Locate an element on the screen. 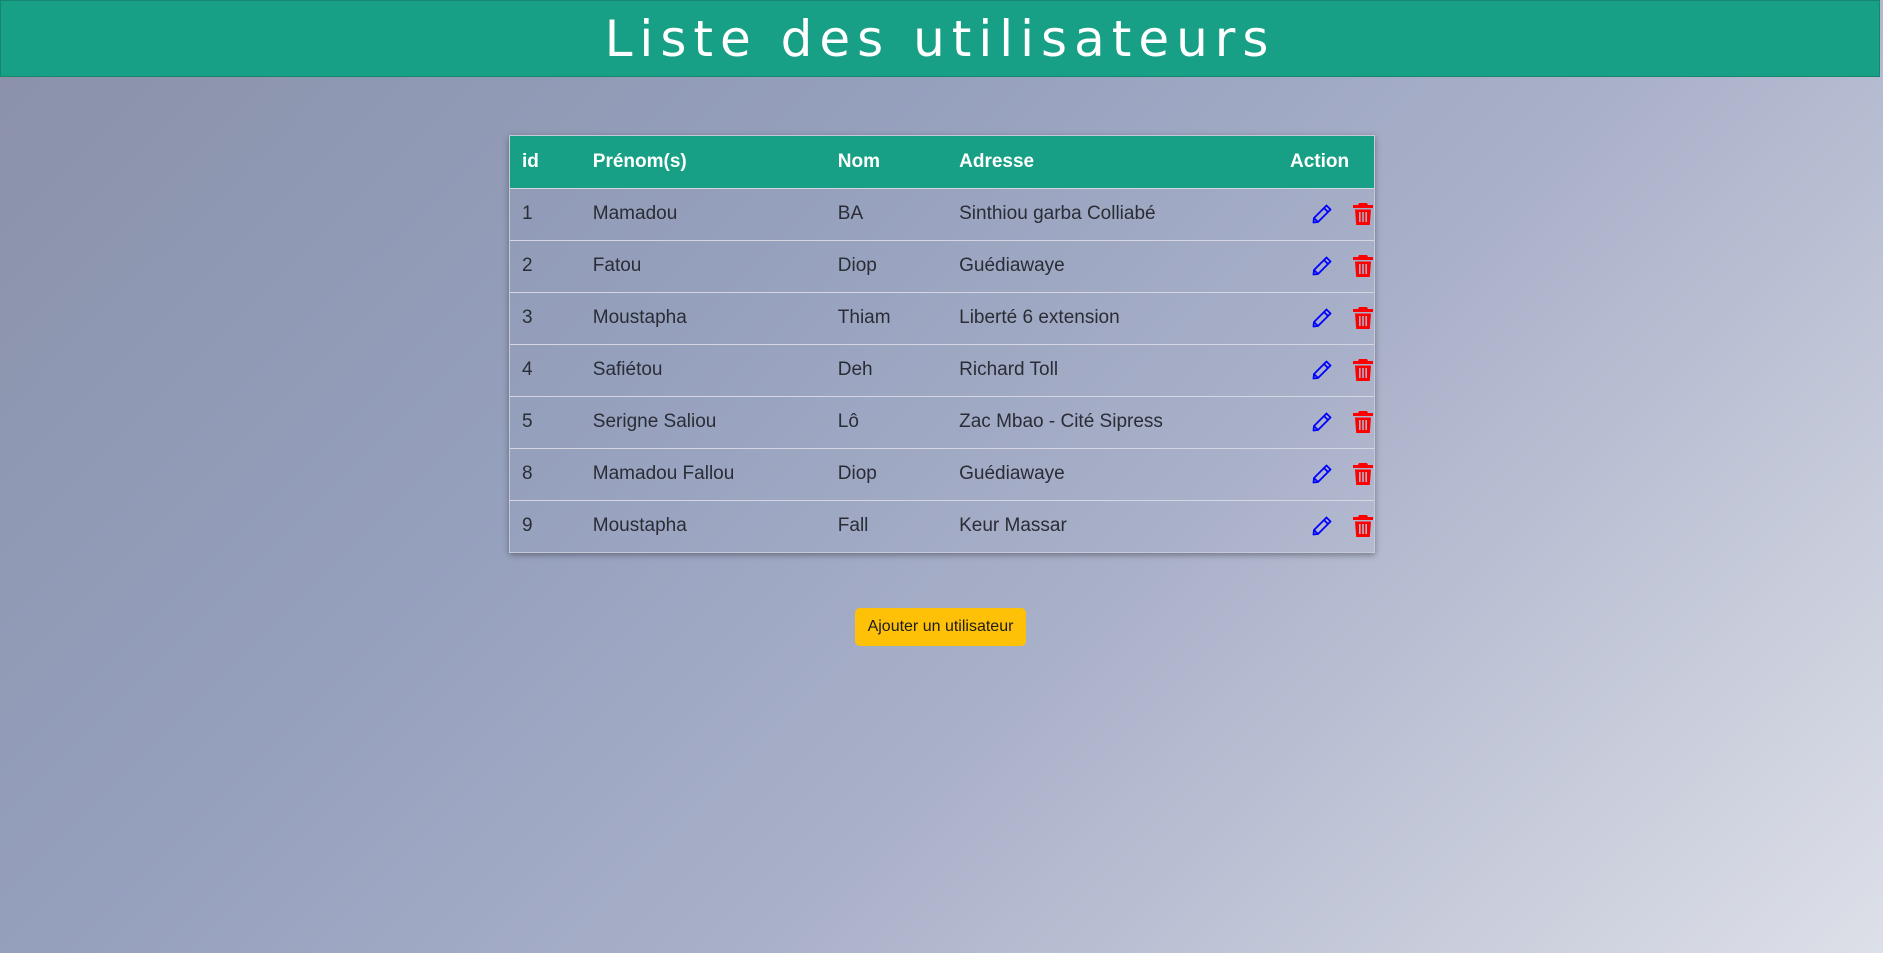 The image size is (1883, 953). cell-nom: BA is located at coordinates (850, 213).